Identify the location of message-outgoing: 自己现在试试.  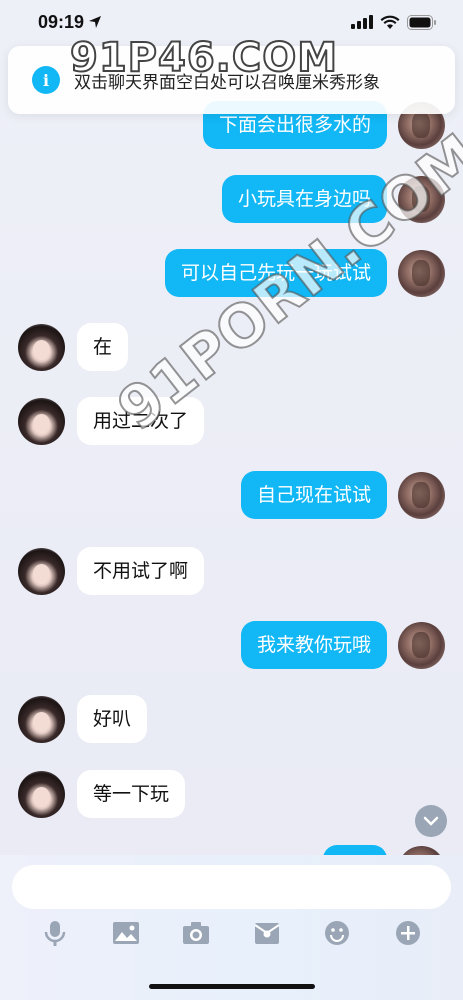
(342, 495).